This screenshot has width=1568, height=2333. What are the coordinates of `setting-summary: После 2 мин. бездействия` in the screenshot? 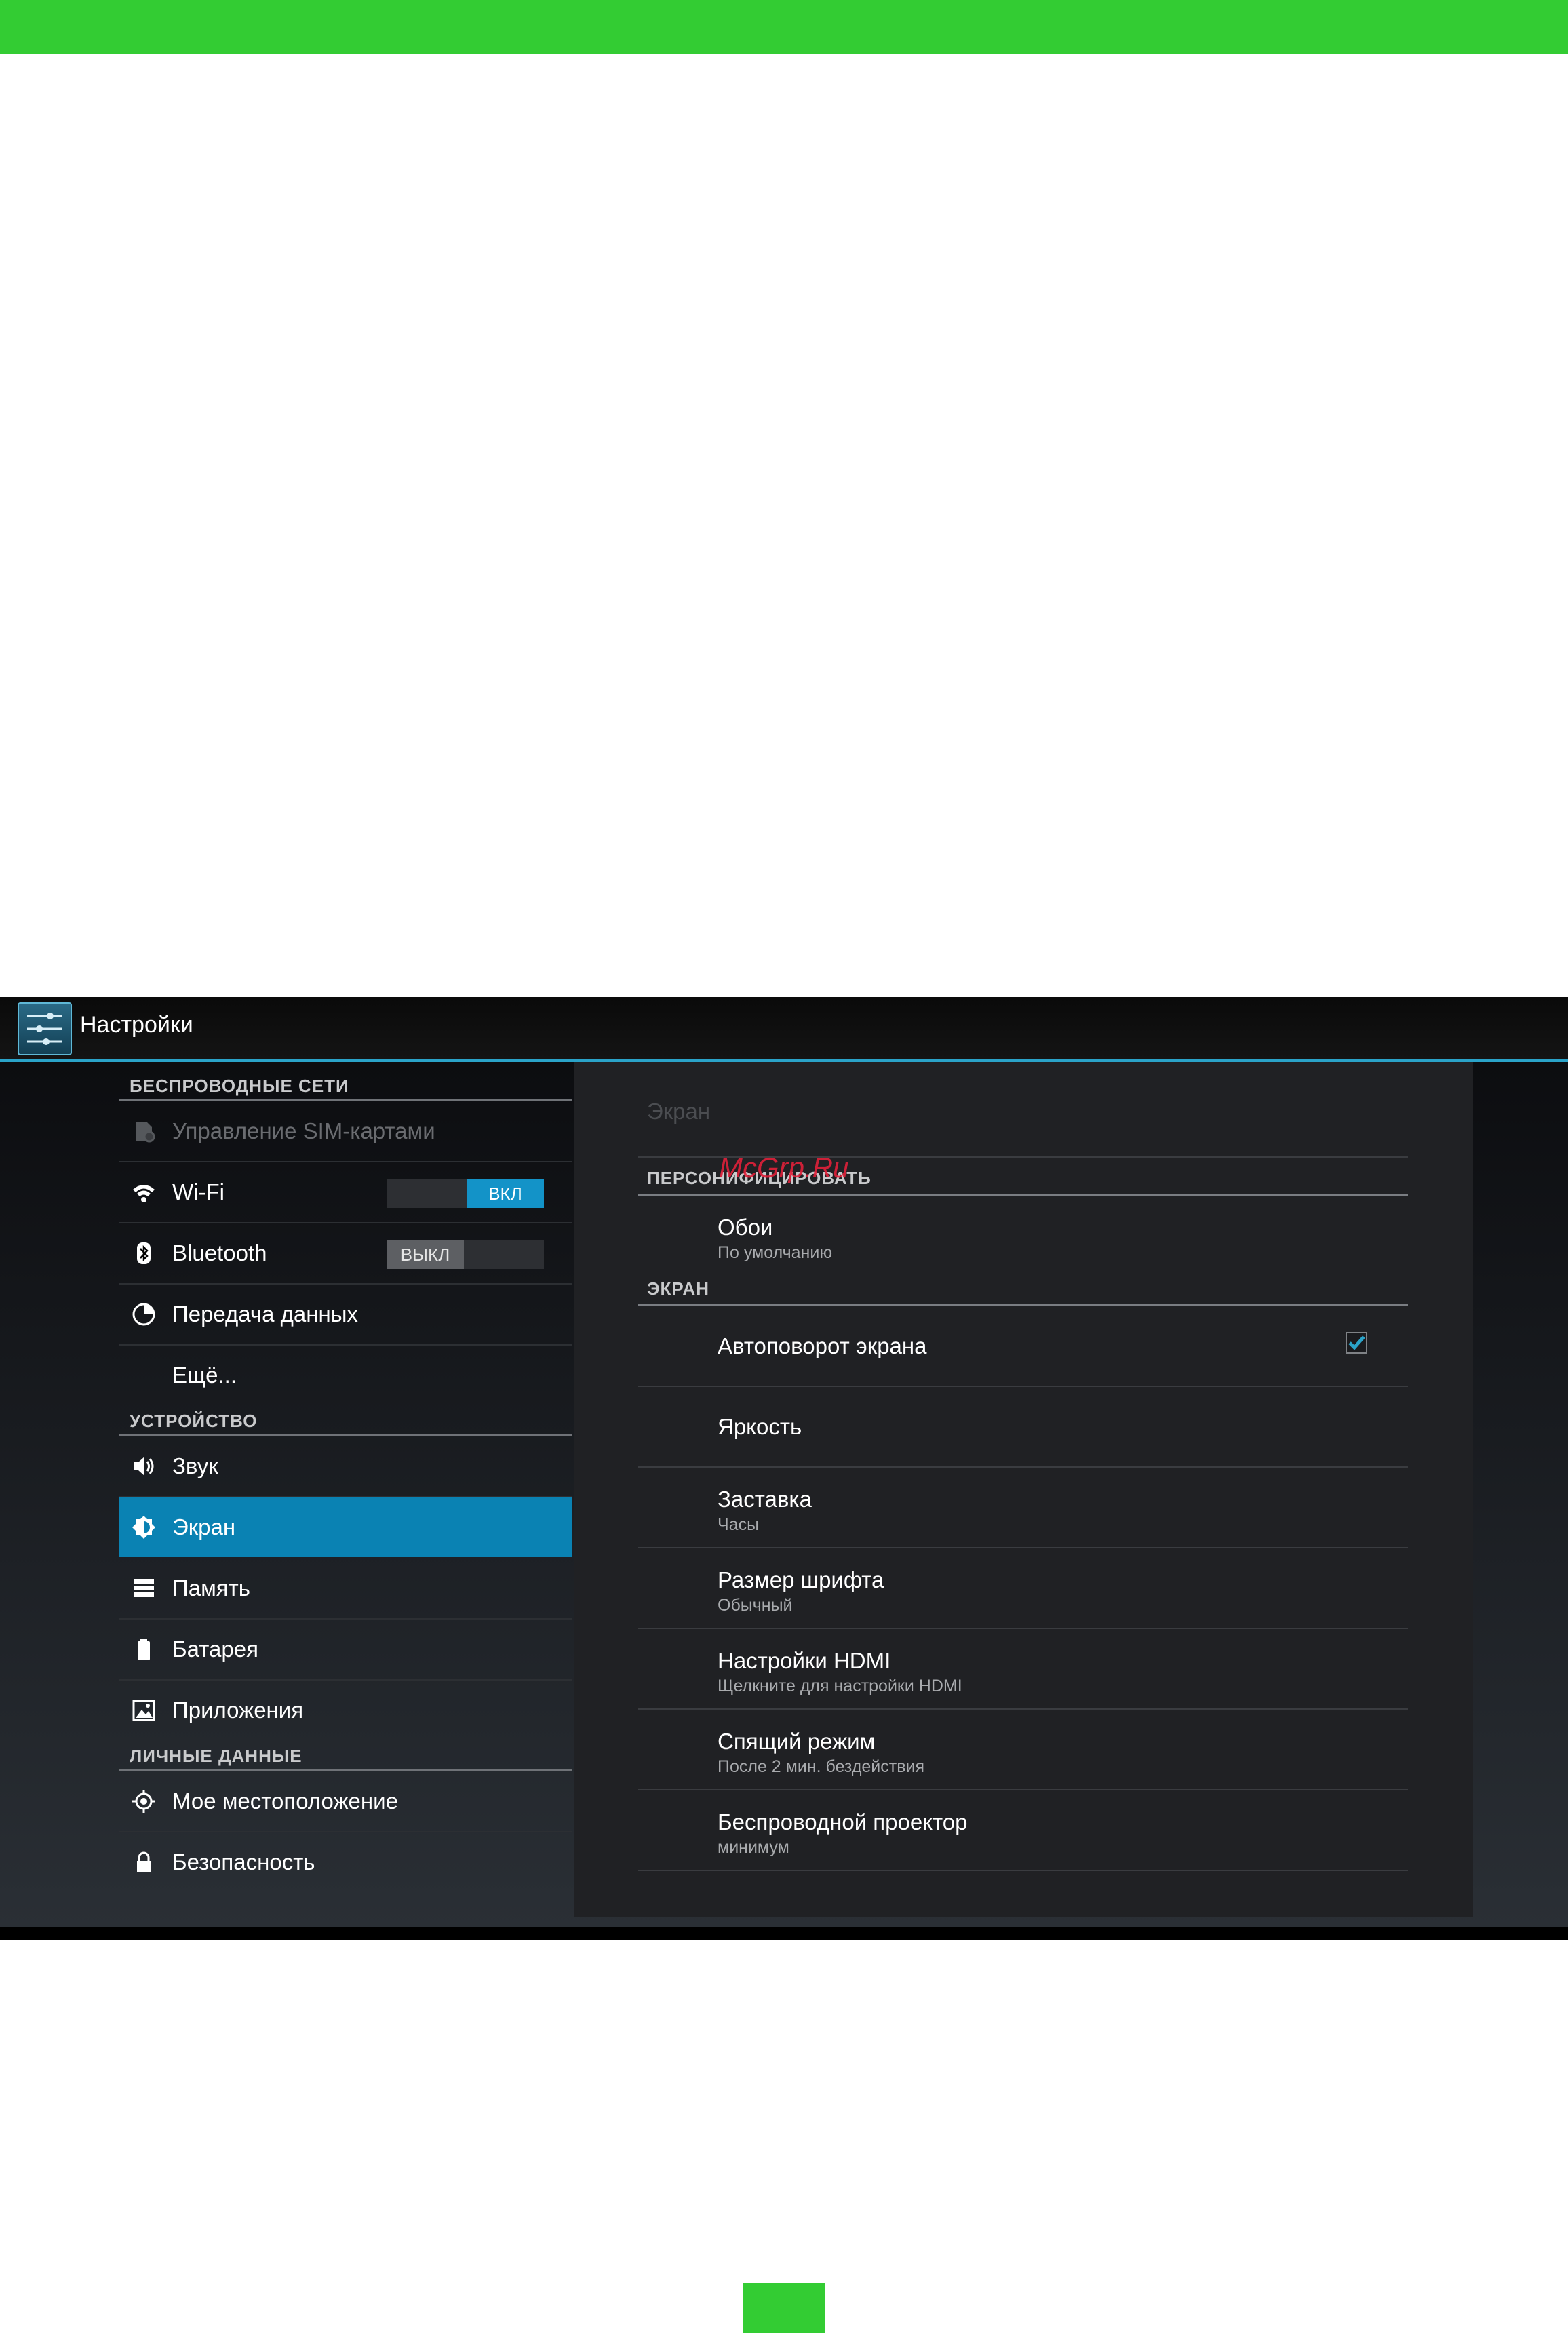 It's located at (821, 1766).